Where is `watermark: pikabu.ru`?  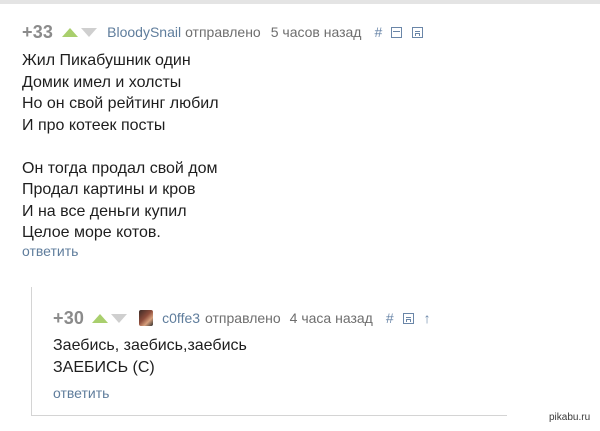 watermark: pikabu.ru is located at coordinates (570, 417).